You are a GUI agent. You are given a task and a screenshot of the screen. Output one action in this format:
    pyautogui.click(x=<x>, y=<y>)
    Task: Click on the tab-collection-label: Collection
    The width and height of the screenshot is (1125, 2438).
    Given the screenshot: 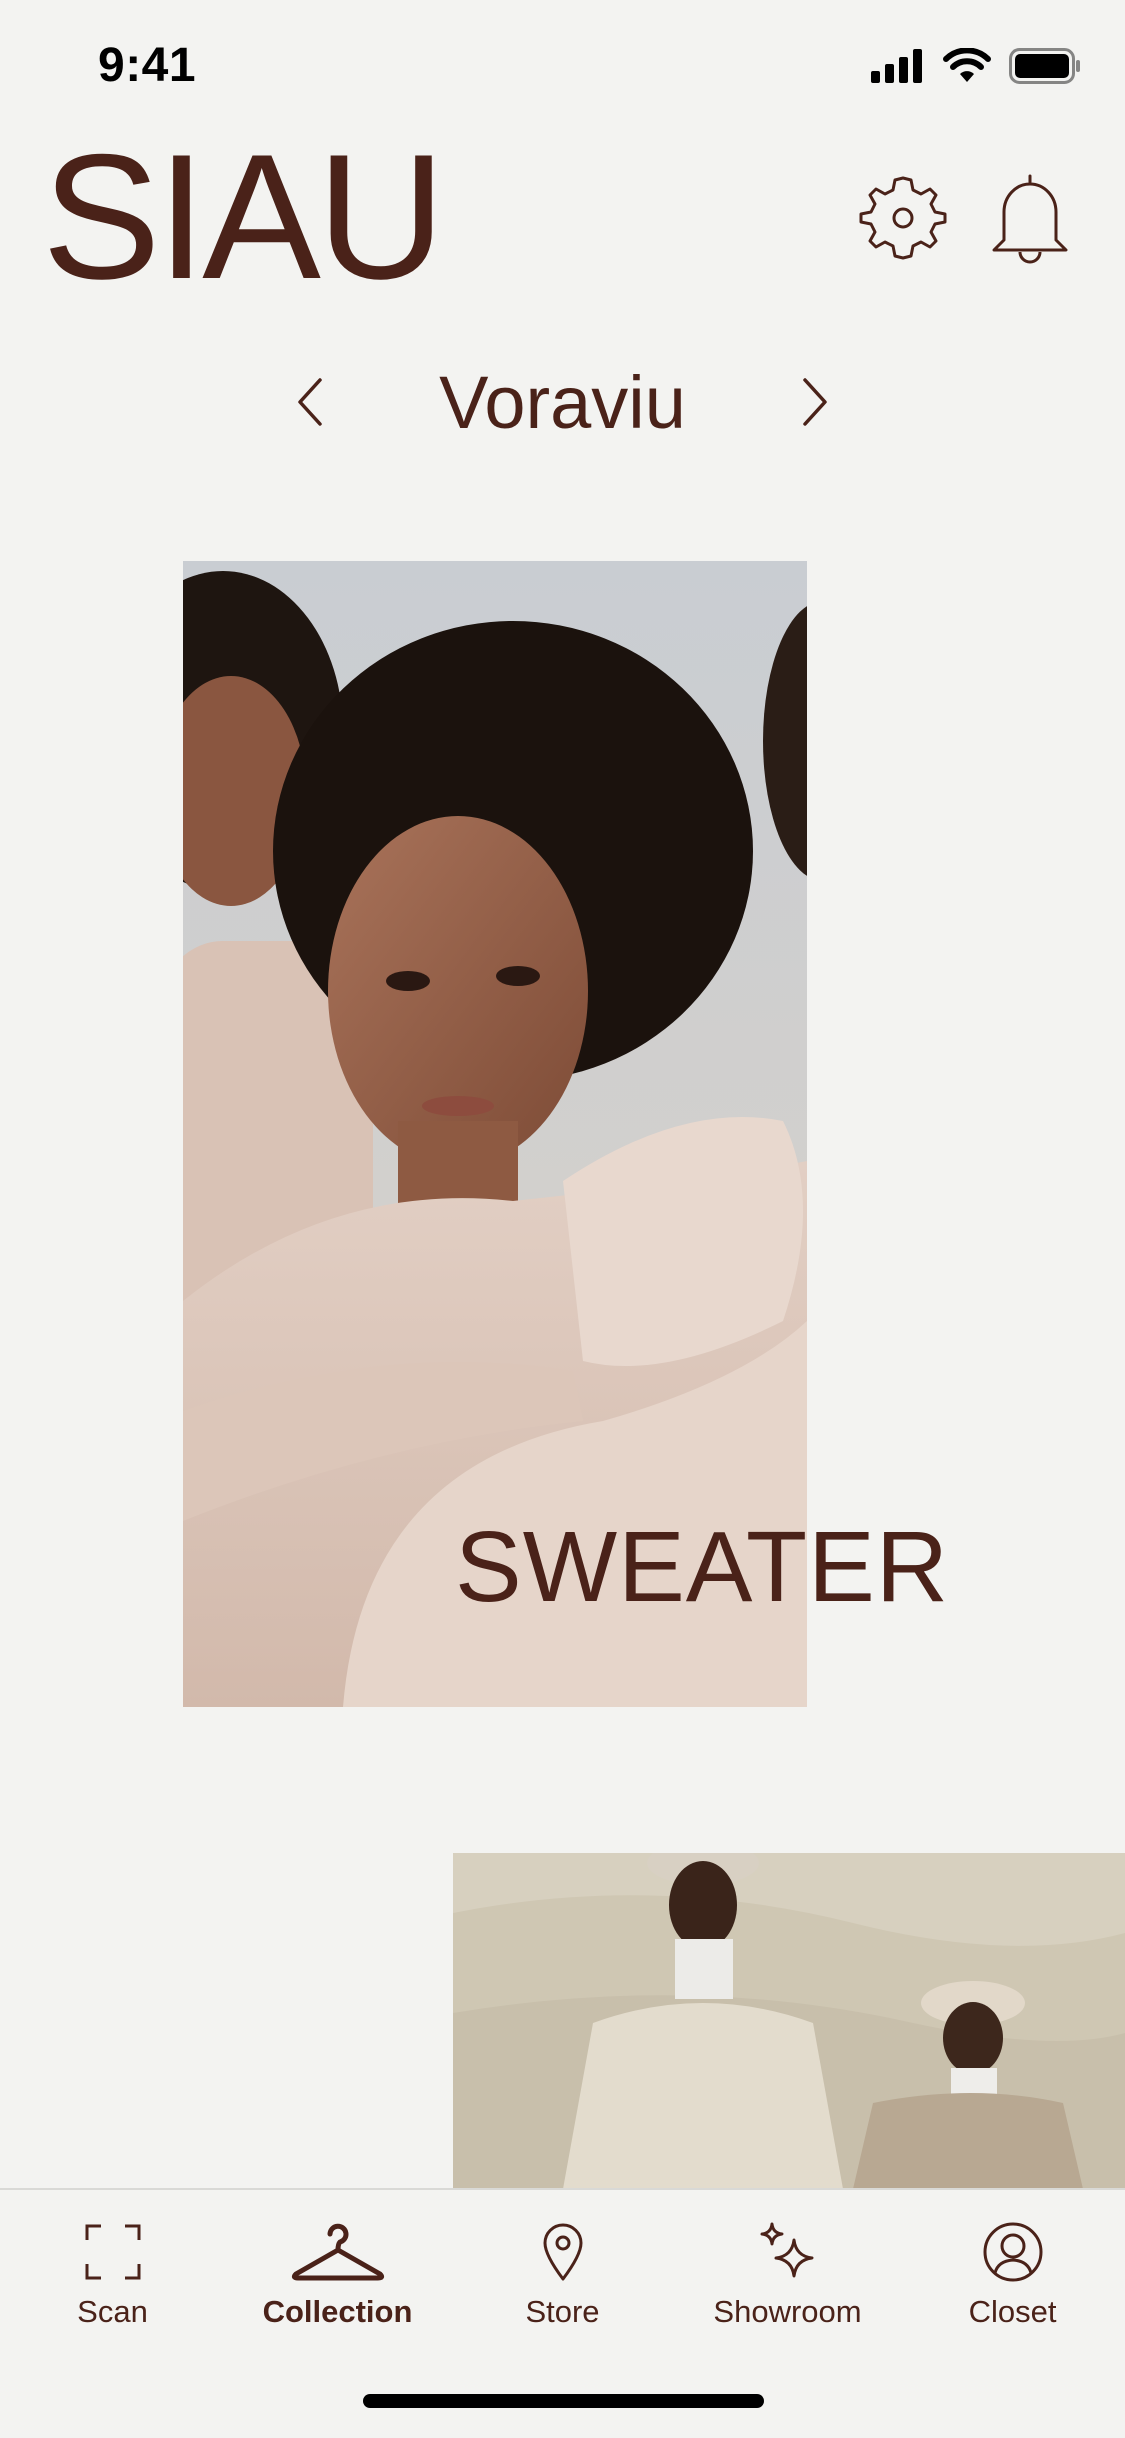 What is the action you would take?
    pyautogui.click(x=337, y=2311)
    